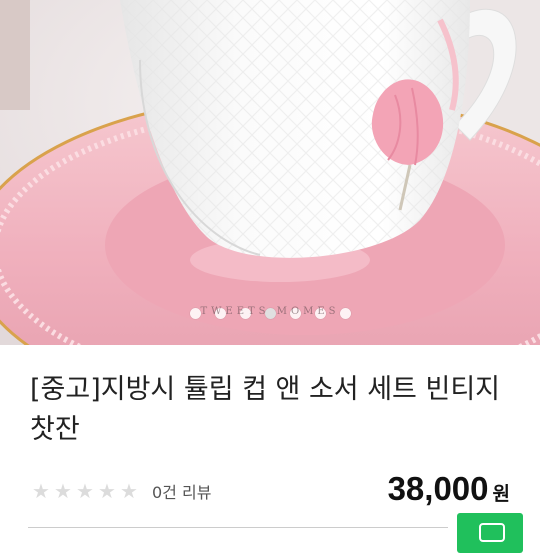 Image resolution: width=540 pixels, height=553 pixels. I want to click on price-unit: 원, so click(501, 494).